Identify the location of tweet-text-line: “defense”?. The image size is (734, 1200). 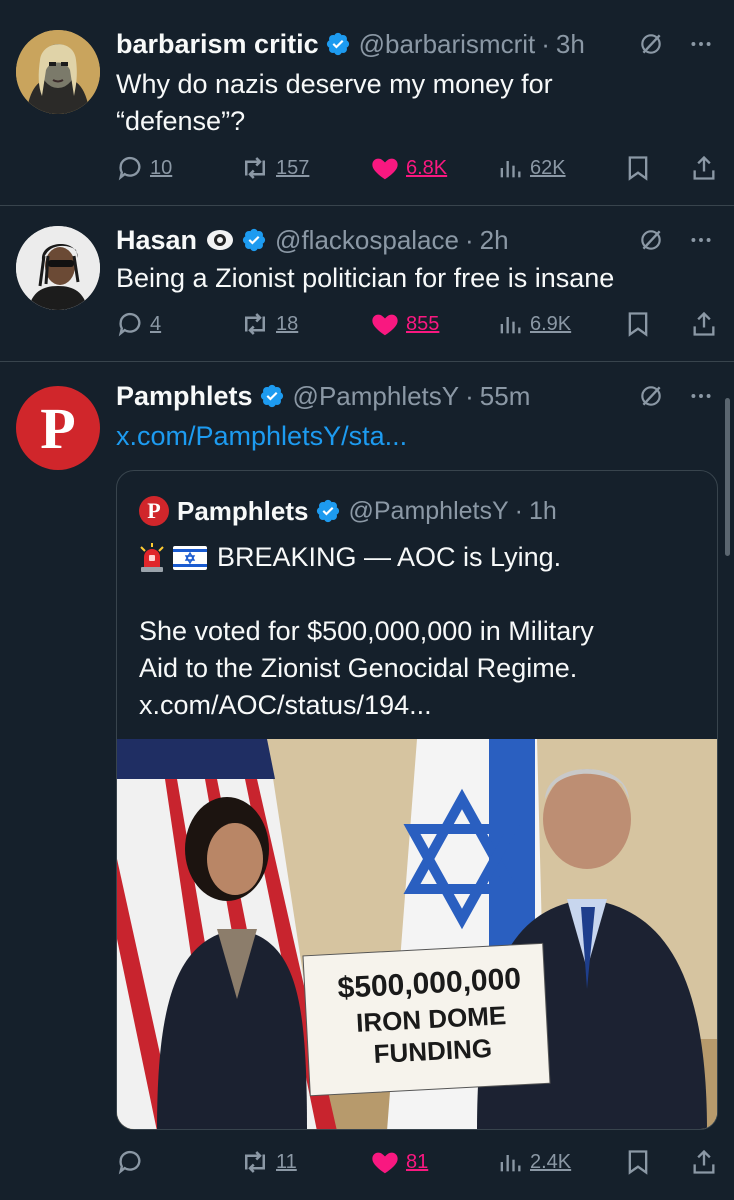
(181, 121).